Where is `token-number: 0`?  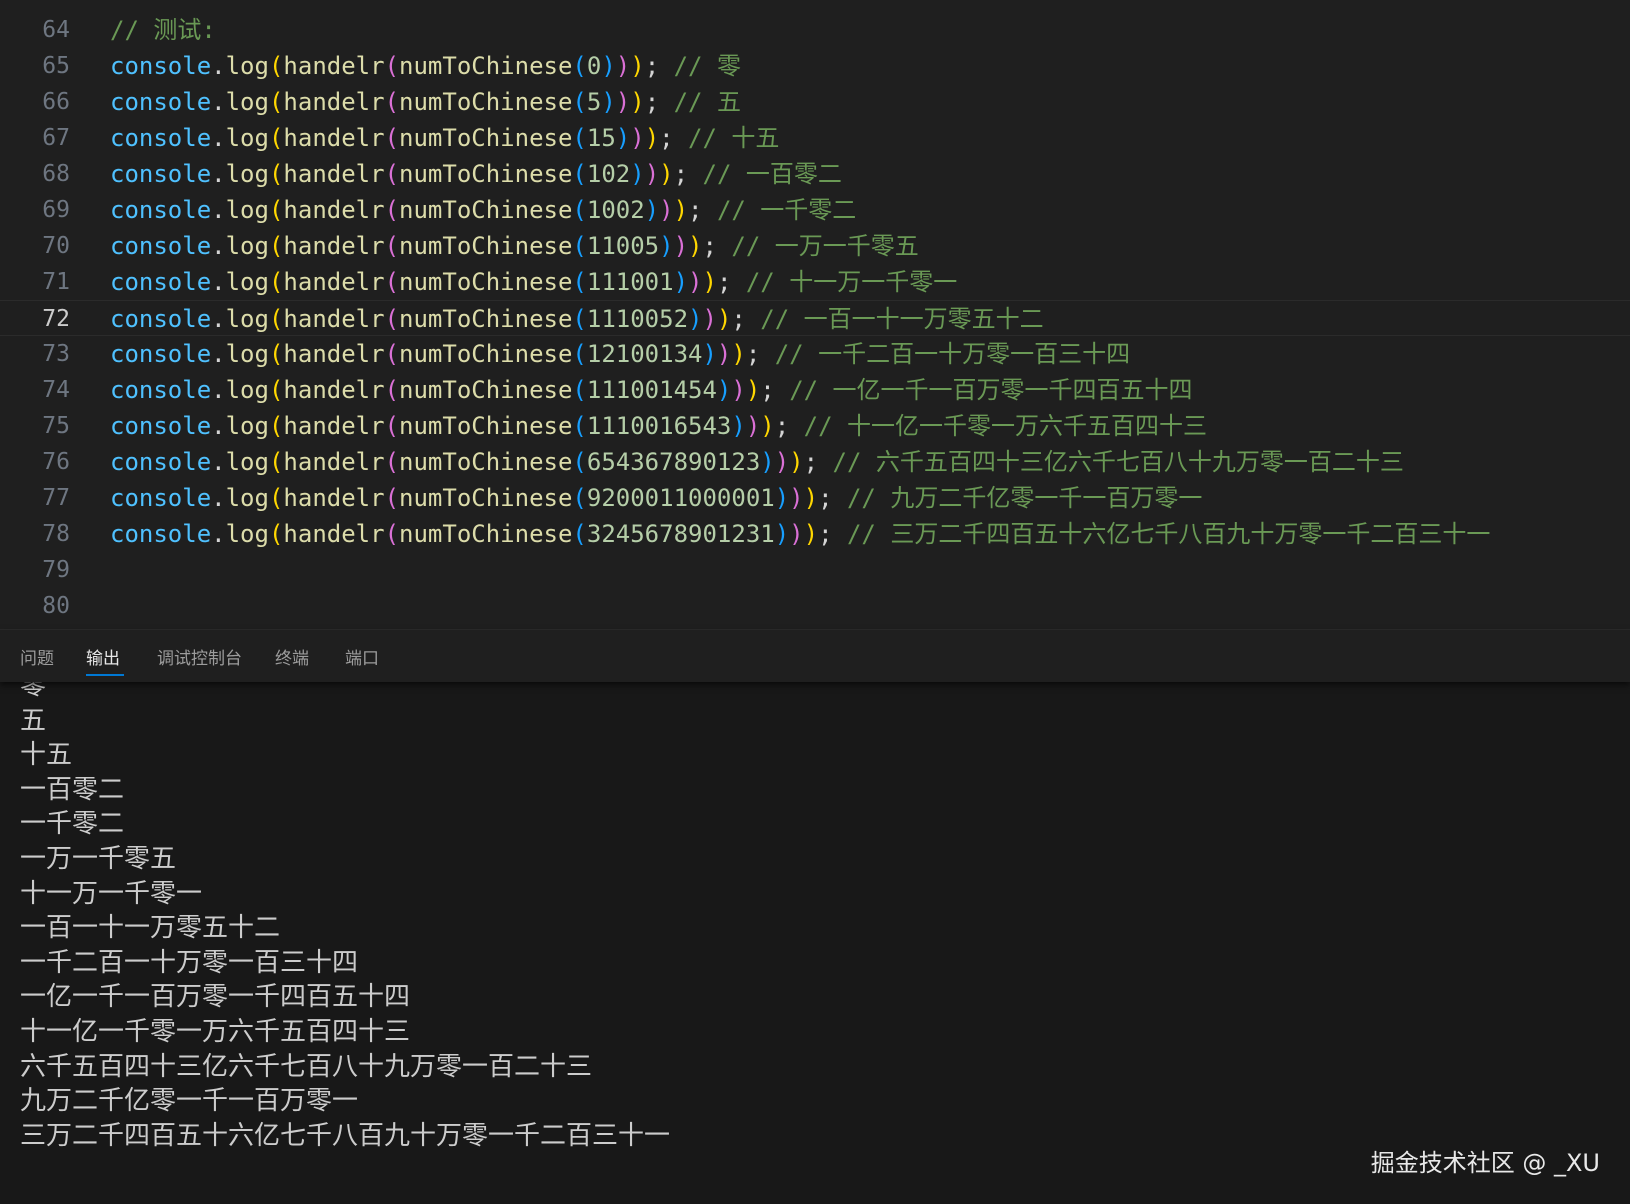
token-number: 0 is located at coordinates (594, 66).